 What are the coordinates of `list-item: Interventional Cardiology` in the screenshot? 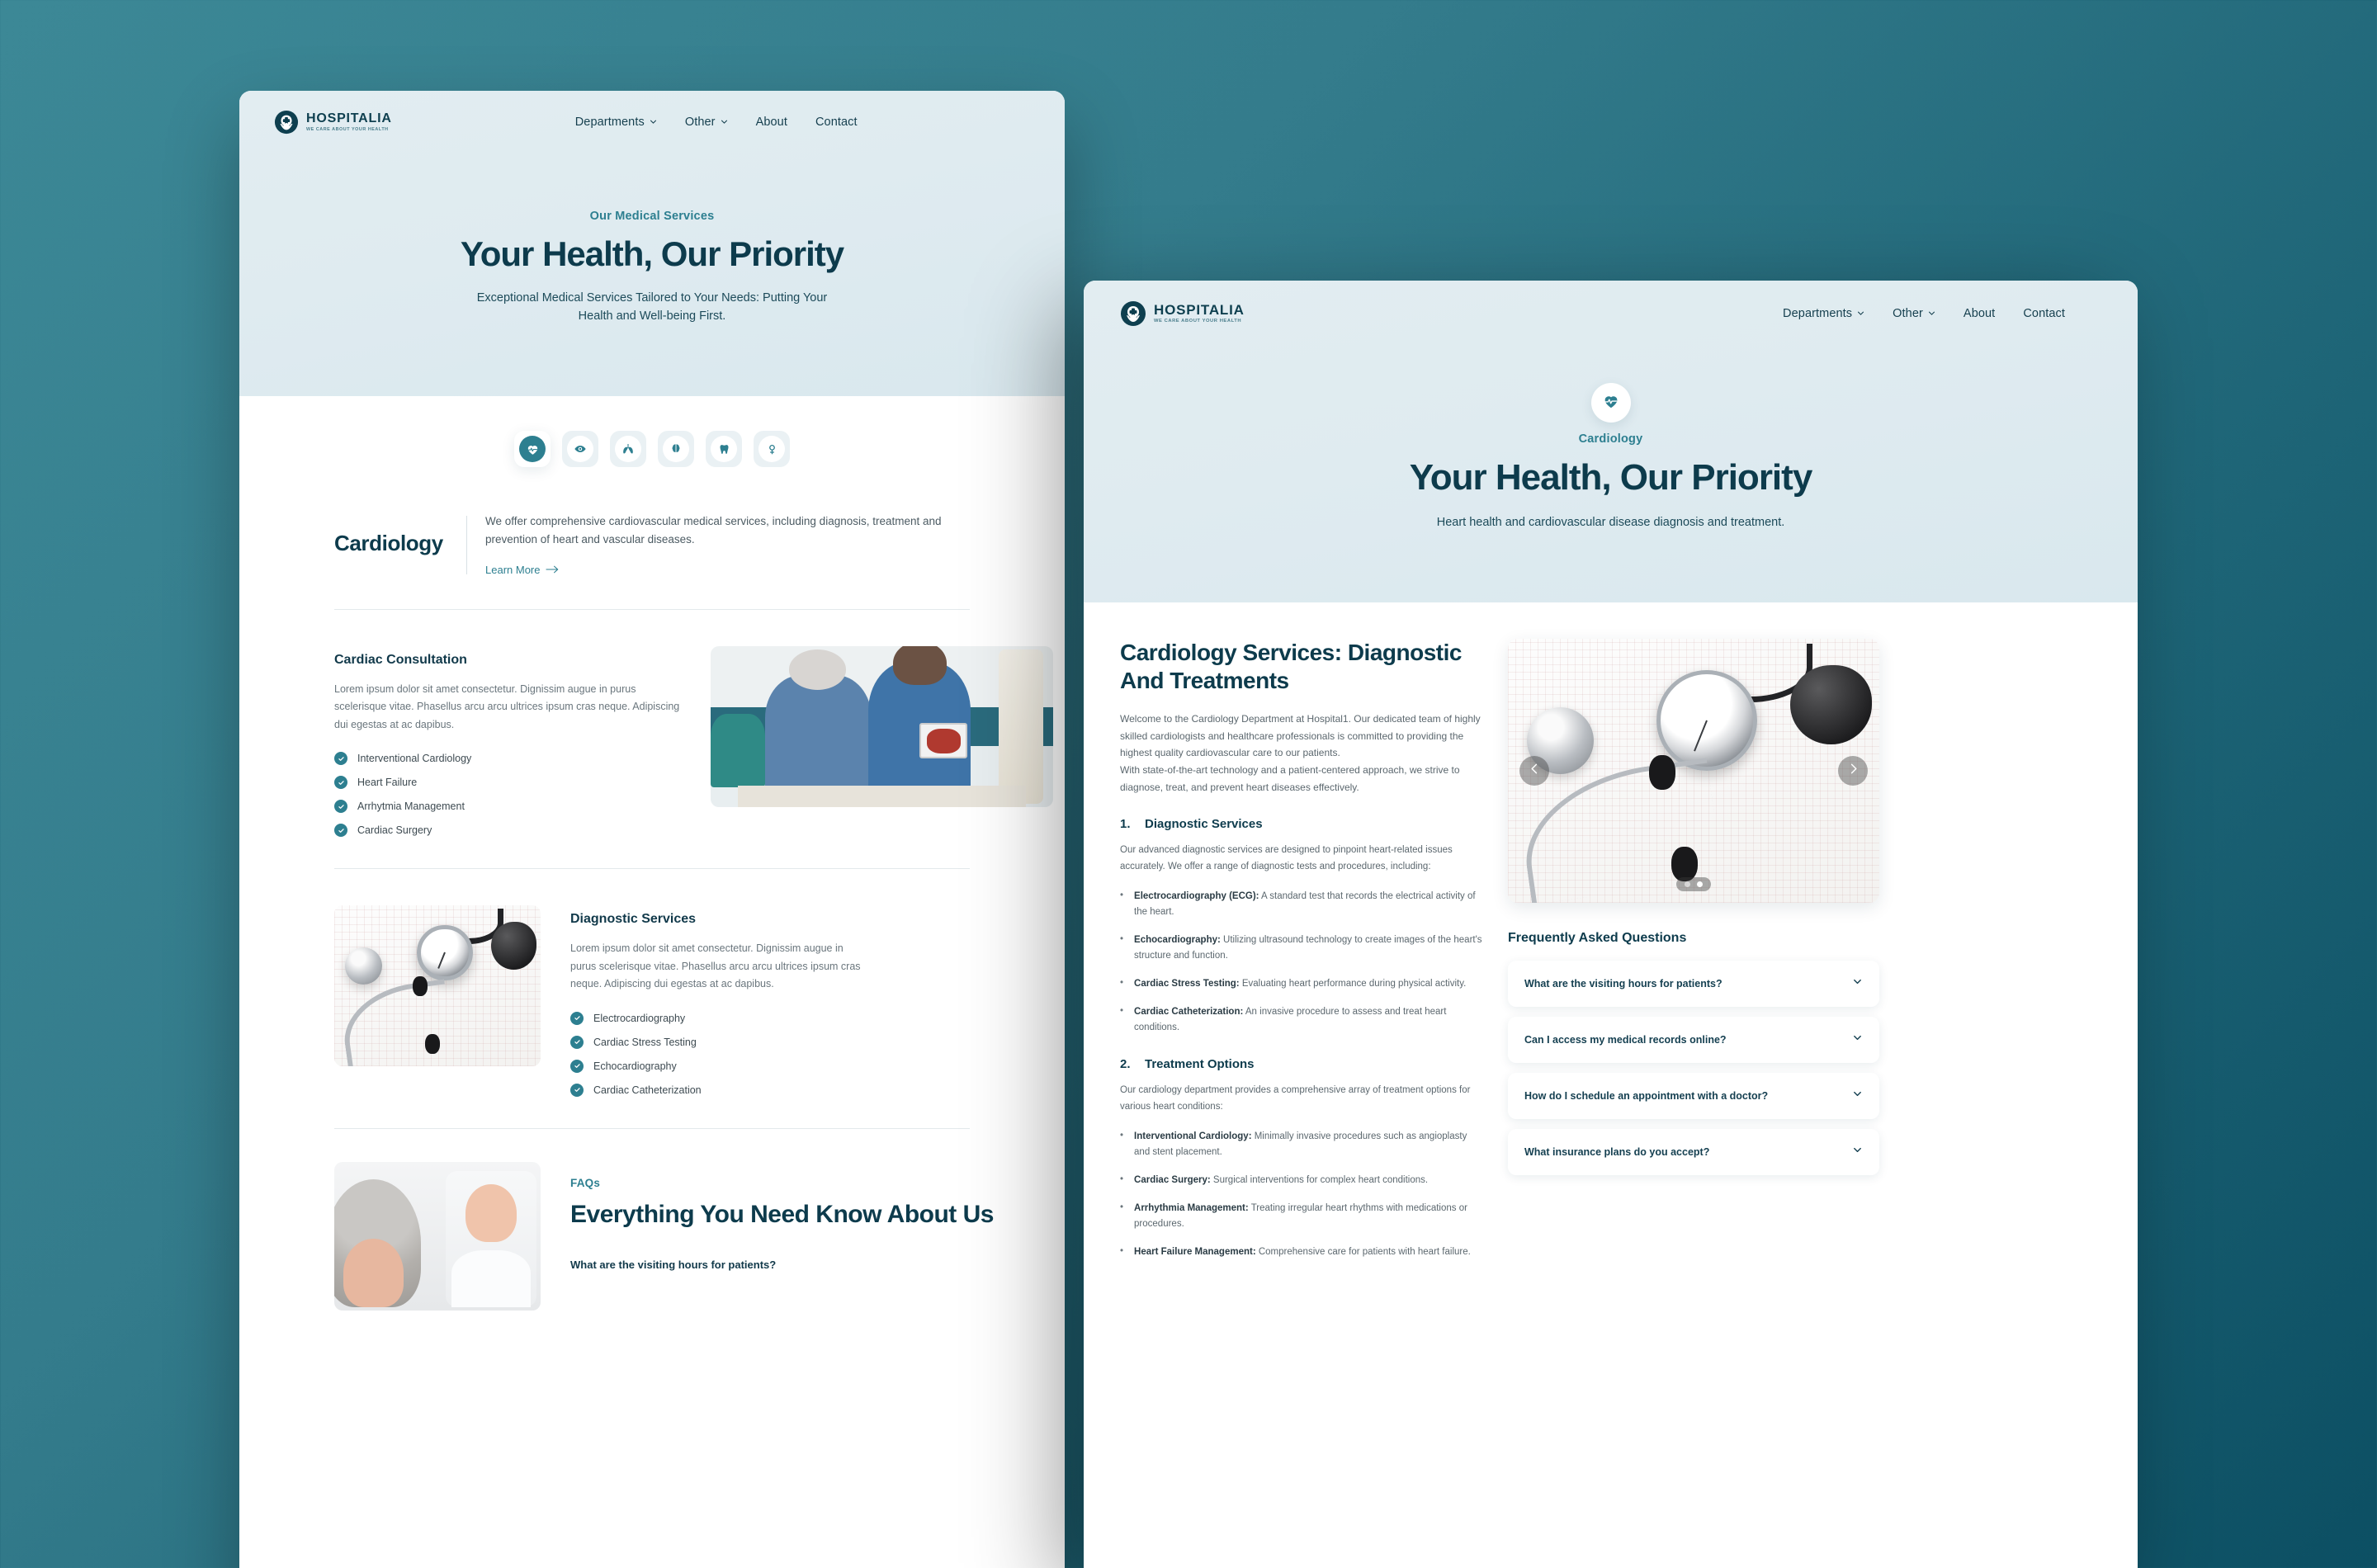 It's located at (507, 759).